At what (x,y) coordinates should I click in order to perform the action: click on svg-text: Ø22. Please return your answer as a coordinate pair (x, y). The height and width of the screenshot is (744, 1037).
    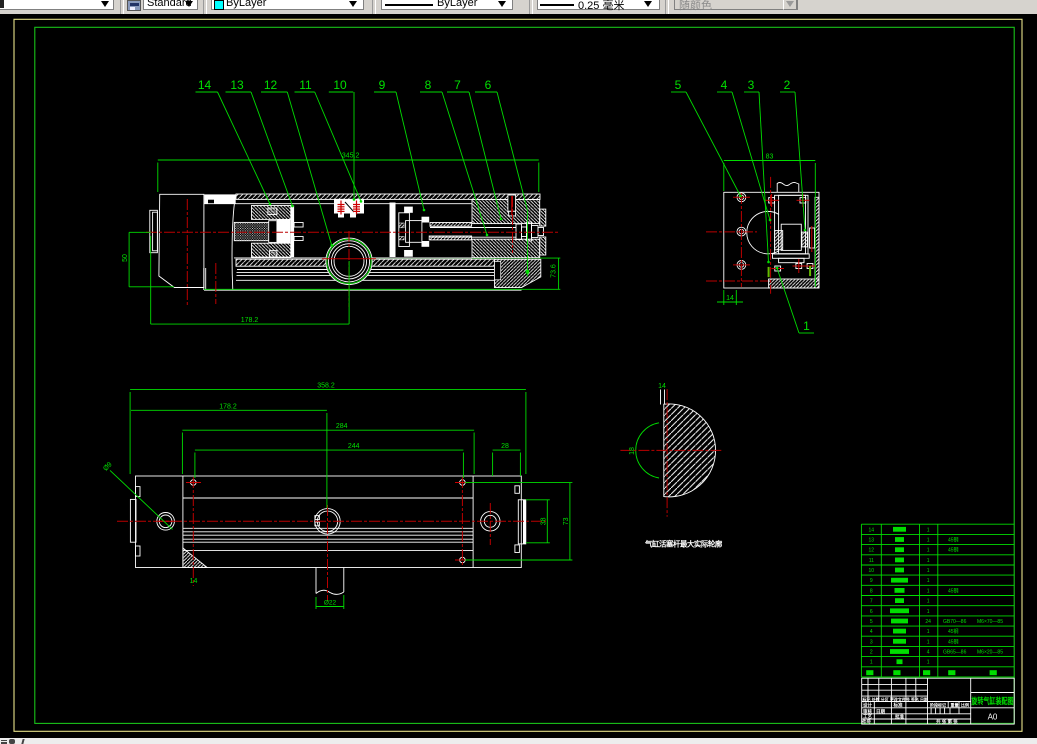
    Looking at the image, I should click on (330, 603).